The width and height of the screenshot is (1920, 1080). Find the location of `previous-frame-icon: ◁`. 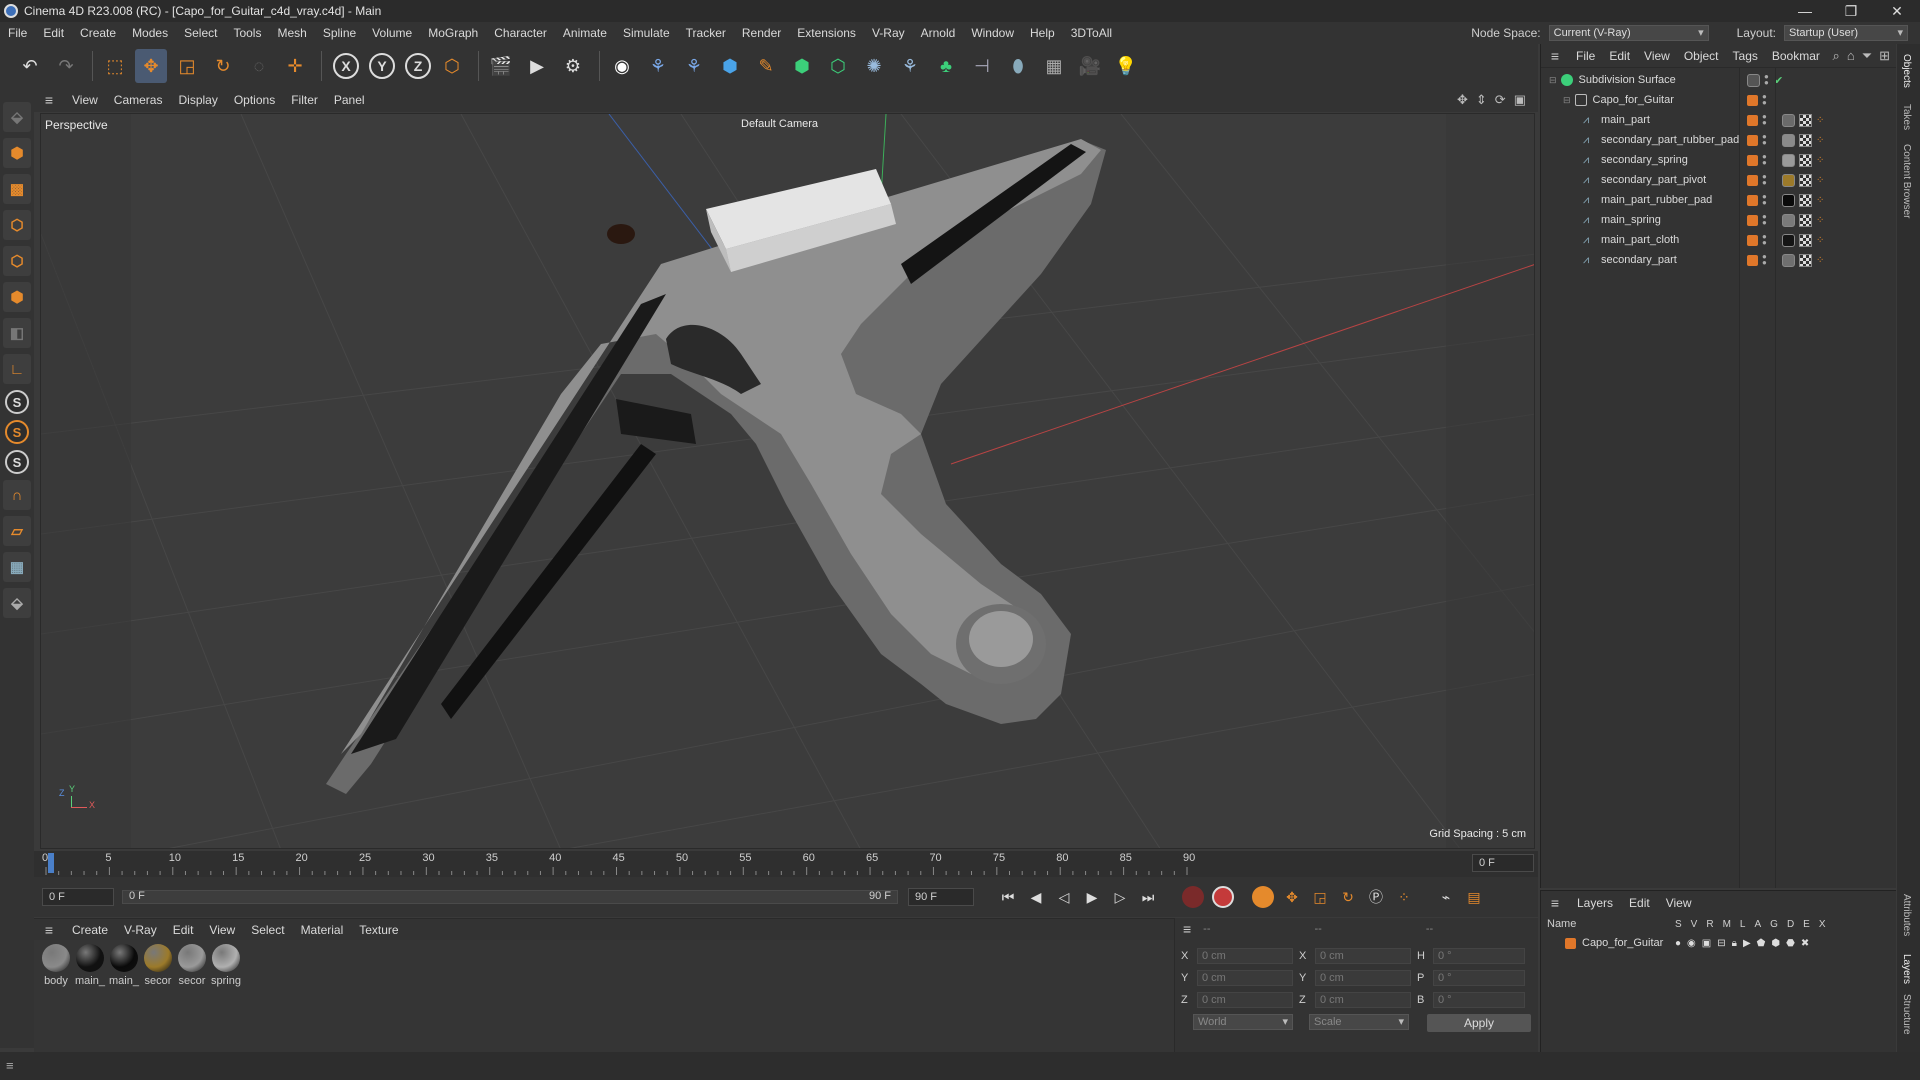

previous-frame-icon: ◁ is located at coordinates (1064, 897).